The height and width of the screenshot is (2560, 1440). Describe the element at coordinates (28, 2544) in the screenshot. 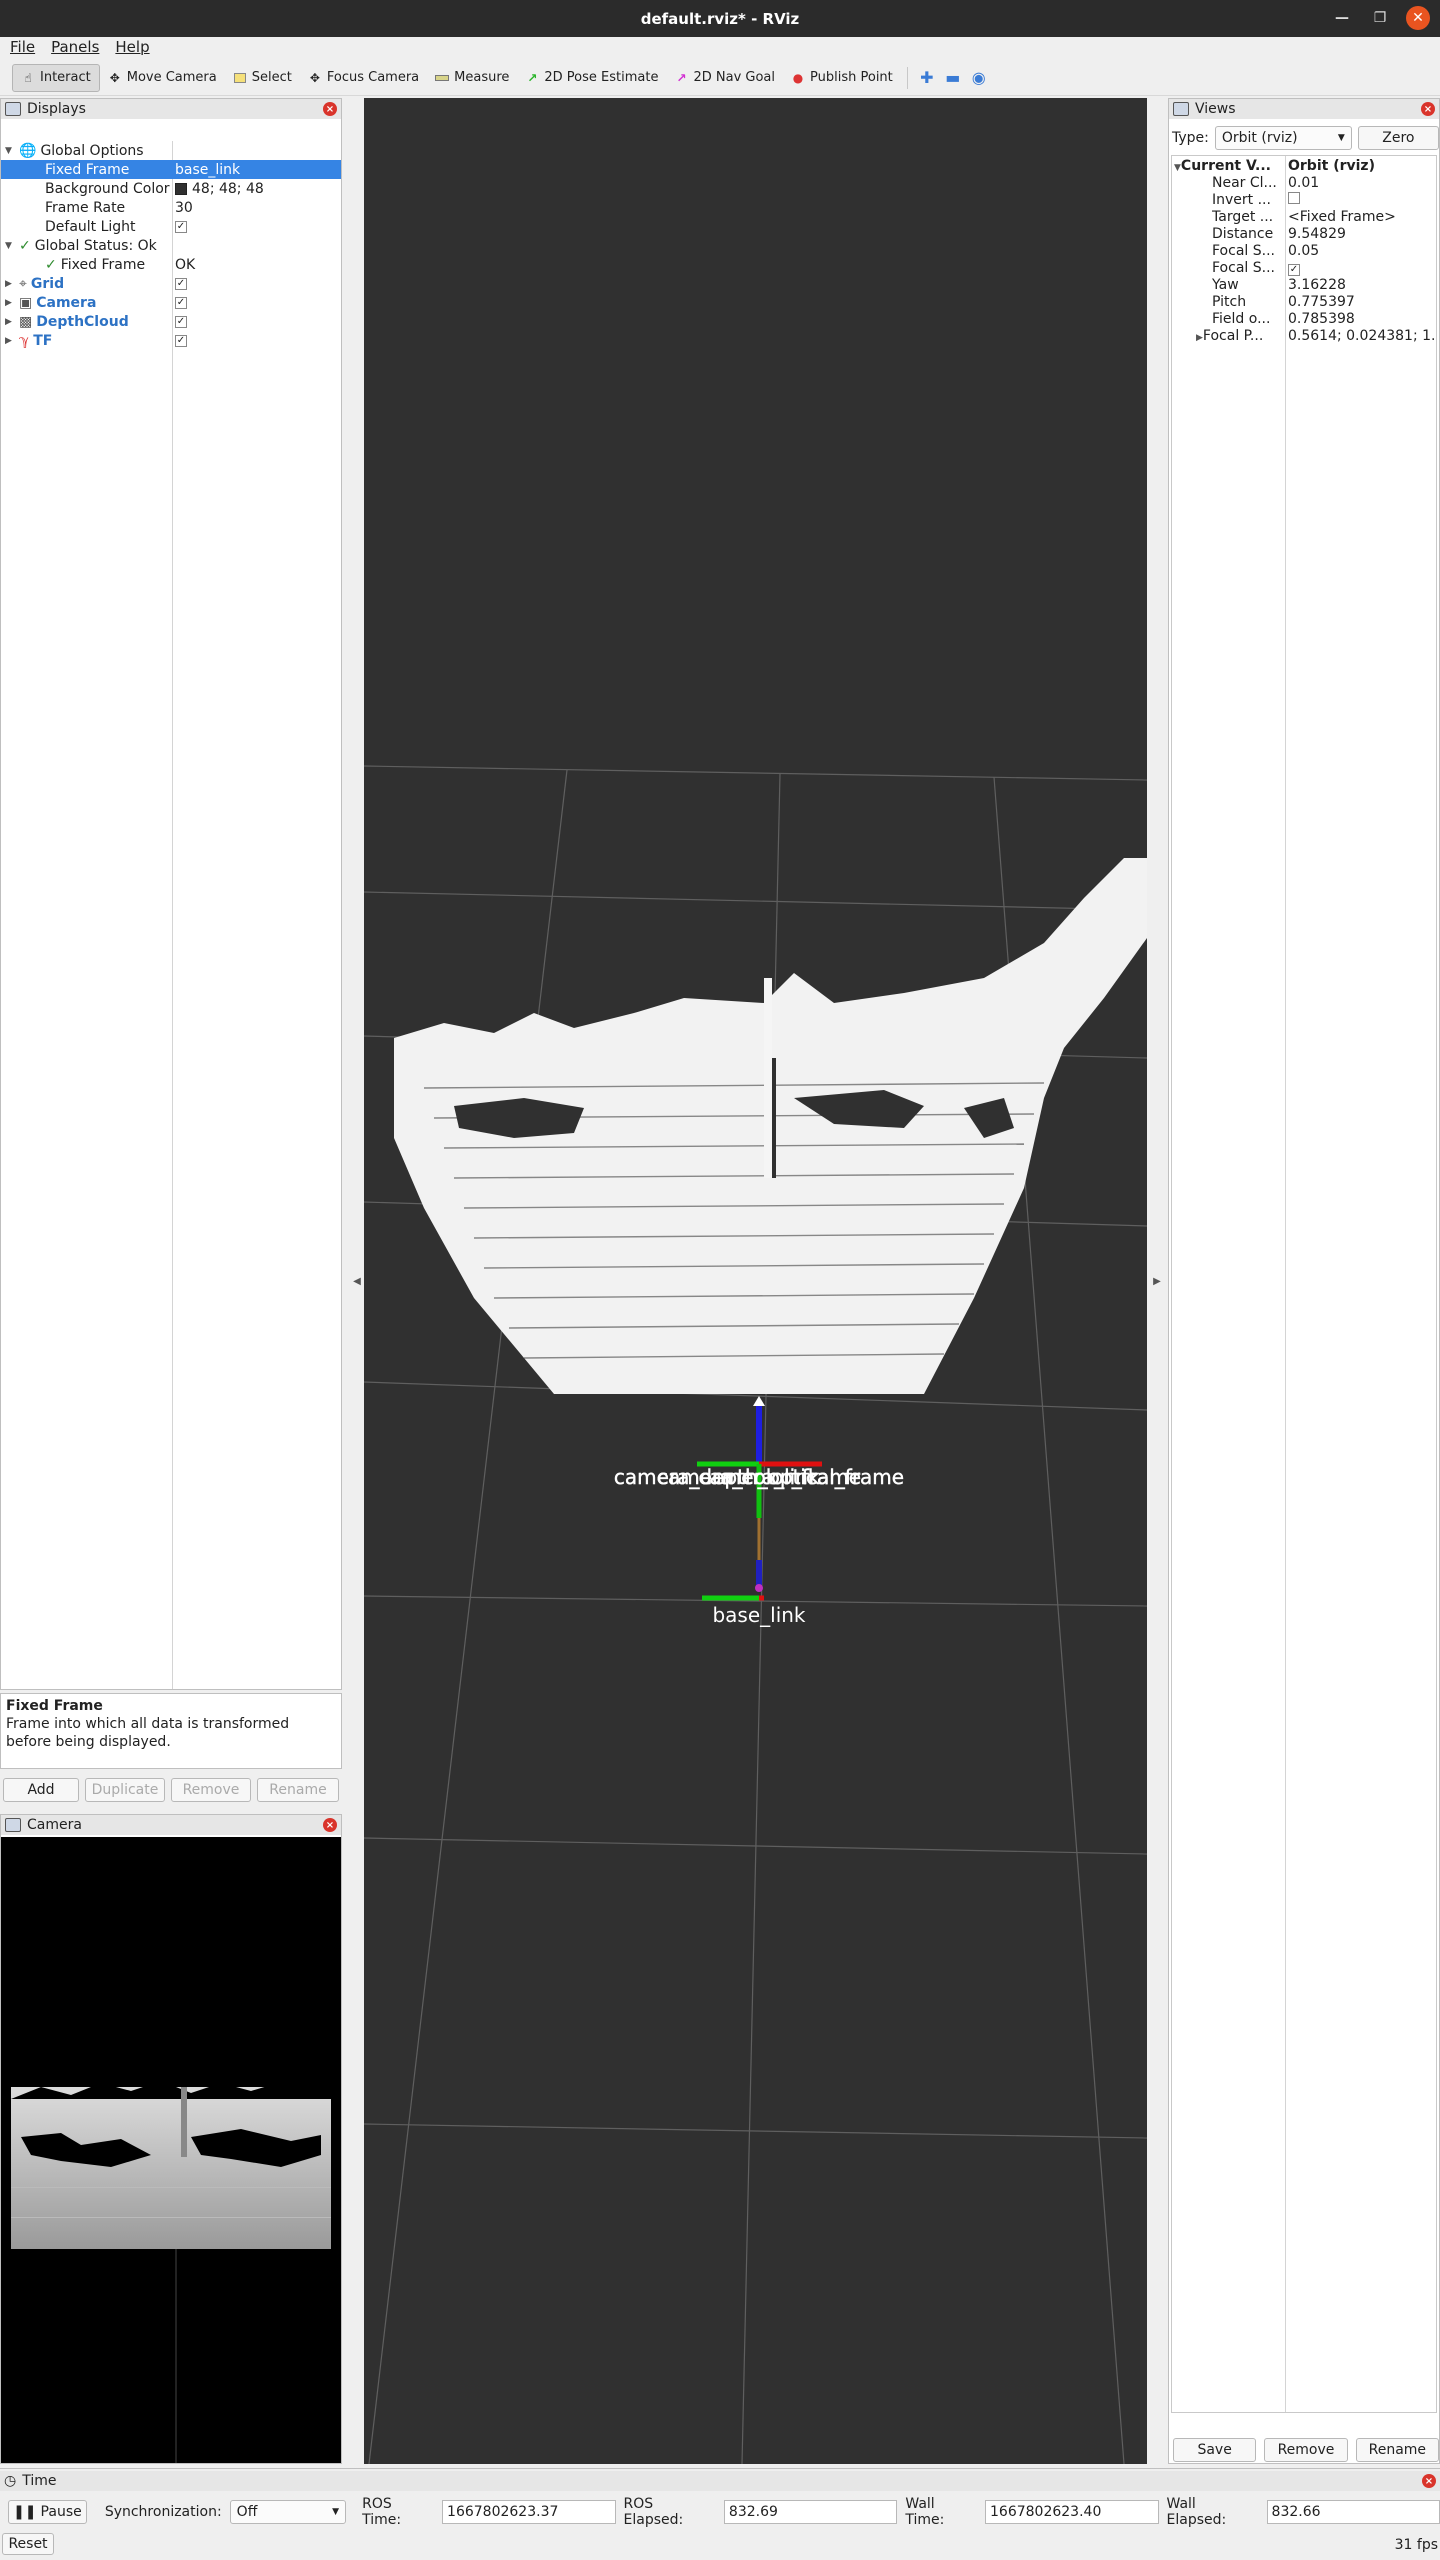

I see `reset-button: Reset` at that location.